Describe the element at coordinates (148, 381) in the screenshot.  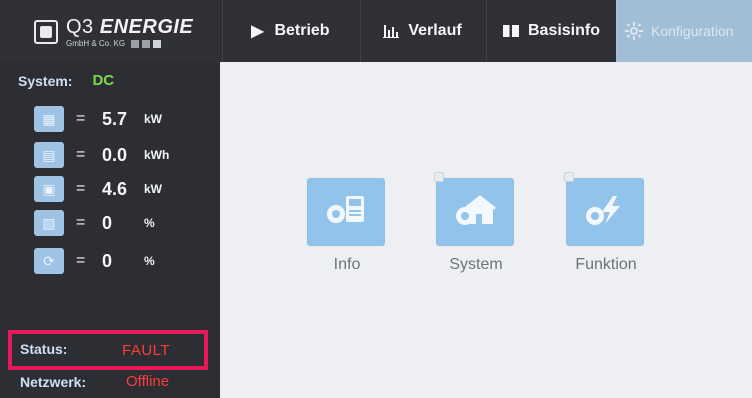
I see `network-value: Offline` at that location.